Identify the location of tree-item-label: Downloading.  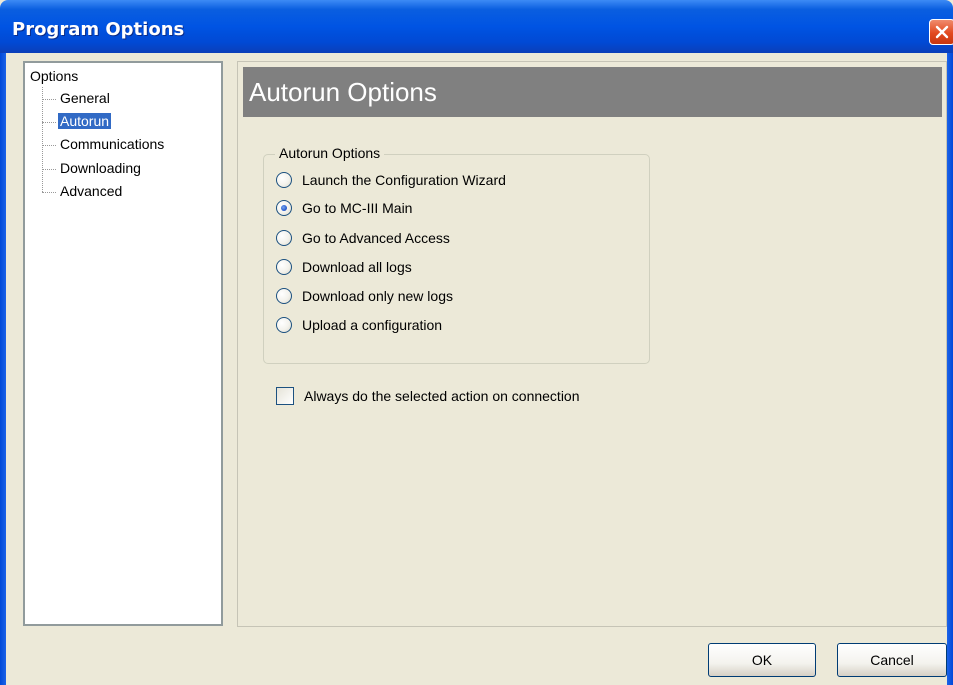
(100, 168).